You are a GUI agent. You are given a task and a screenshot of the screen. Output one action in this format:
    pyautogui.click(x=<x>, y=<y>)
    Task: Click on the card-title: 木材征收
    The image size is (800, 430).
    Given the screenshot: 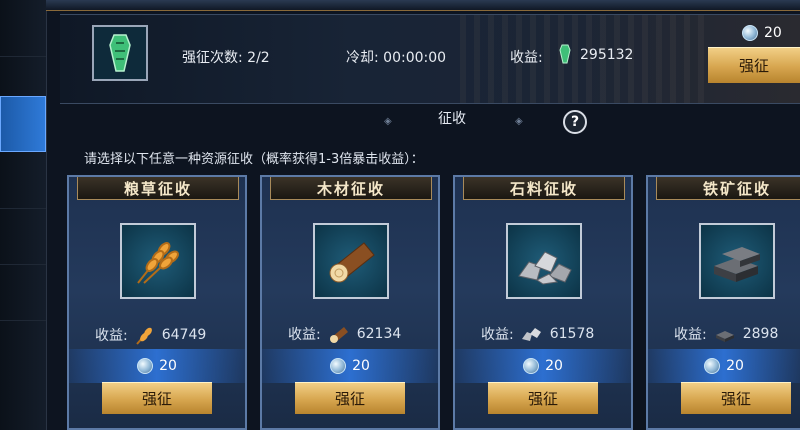 What is the action you would take?
    pyautogui.click(x=351, y=188)
    